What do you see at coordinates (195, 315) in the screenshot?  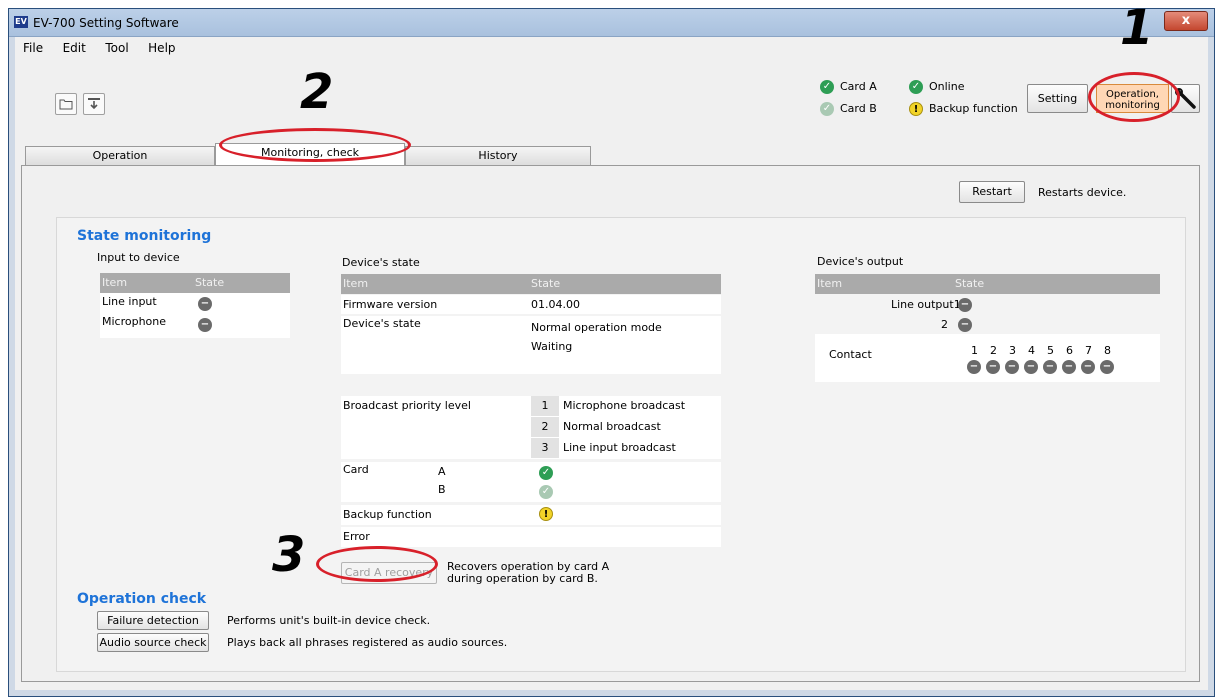 I see `input-table-body: Line input − Microphone −` at bounding box center [195, 315].